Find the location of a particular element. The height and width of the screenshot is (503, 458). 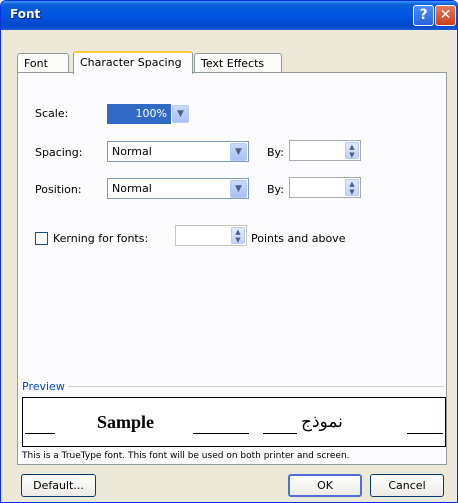

close-icon: ✕ is located at coordinates (445, 15).